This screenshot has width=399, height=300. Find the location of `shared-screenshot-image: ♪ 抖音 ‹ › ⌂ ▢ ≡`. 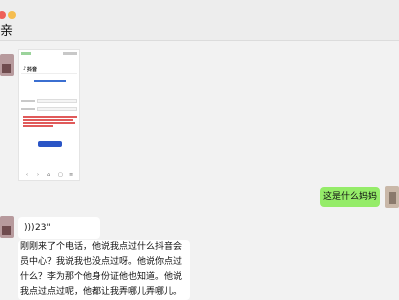

shared-screenshot-image: ♪ 抖音 ‹ › ⌂ ▢ ≡ is located at coordinates (49, 115).